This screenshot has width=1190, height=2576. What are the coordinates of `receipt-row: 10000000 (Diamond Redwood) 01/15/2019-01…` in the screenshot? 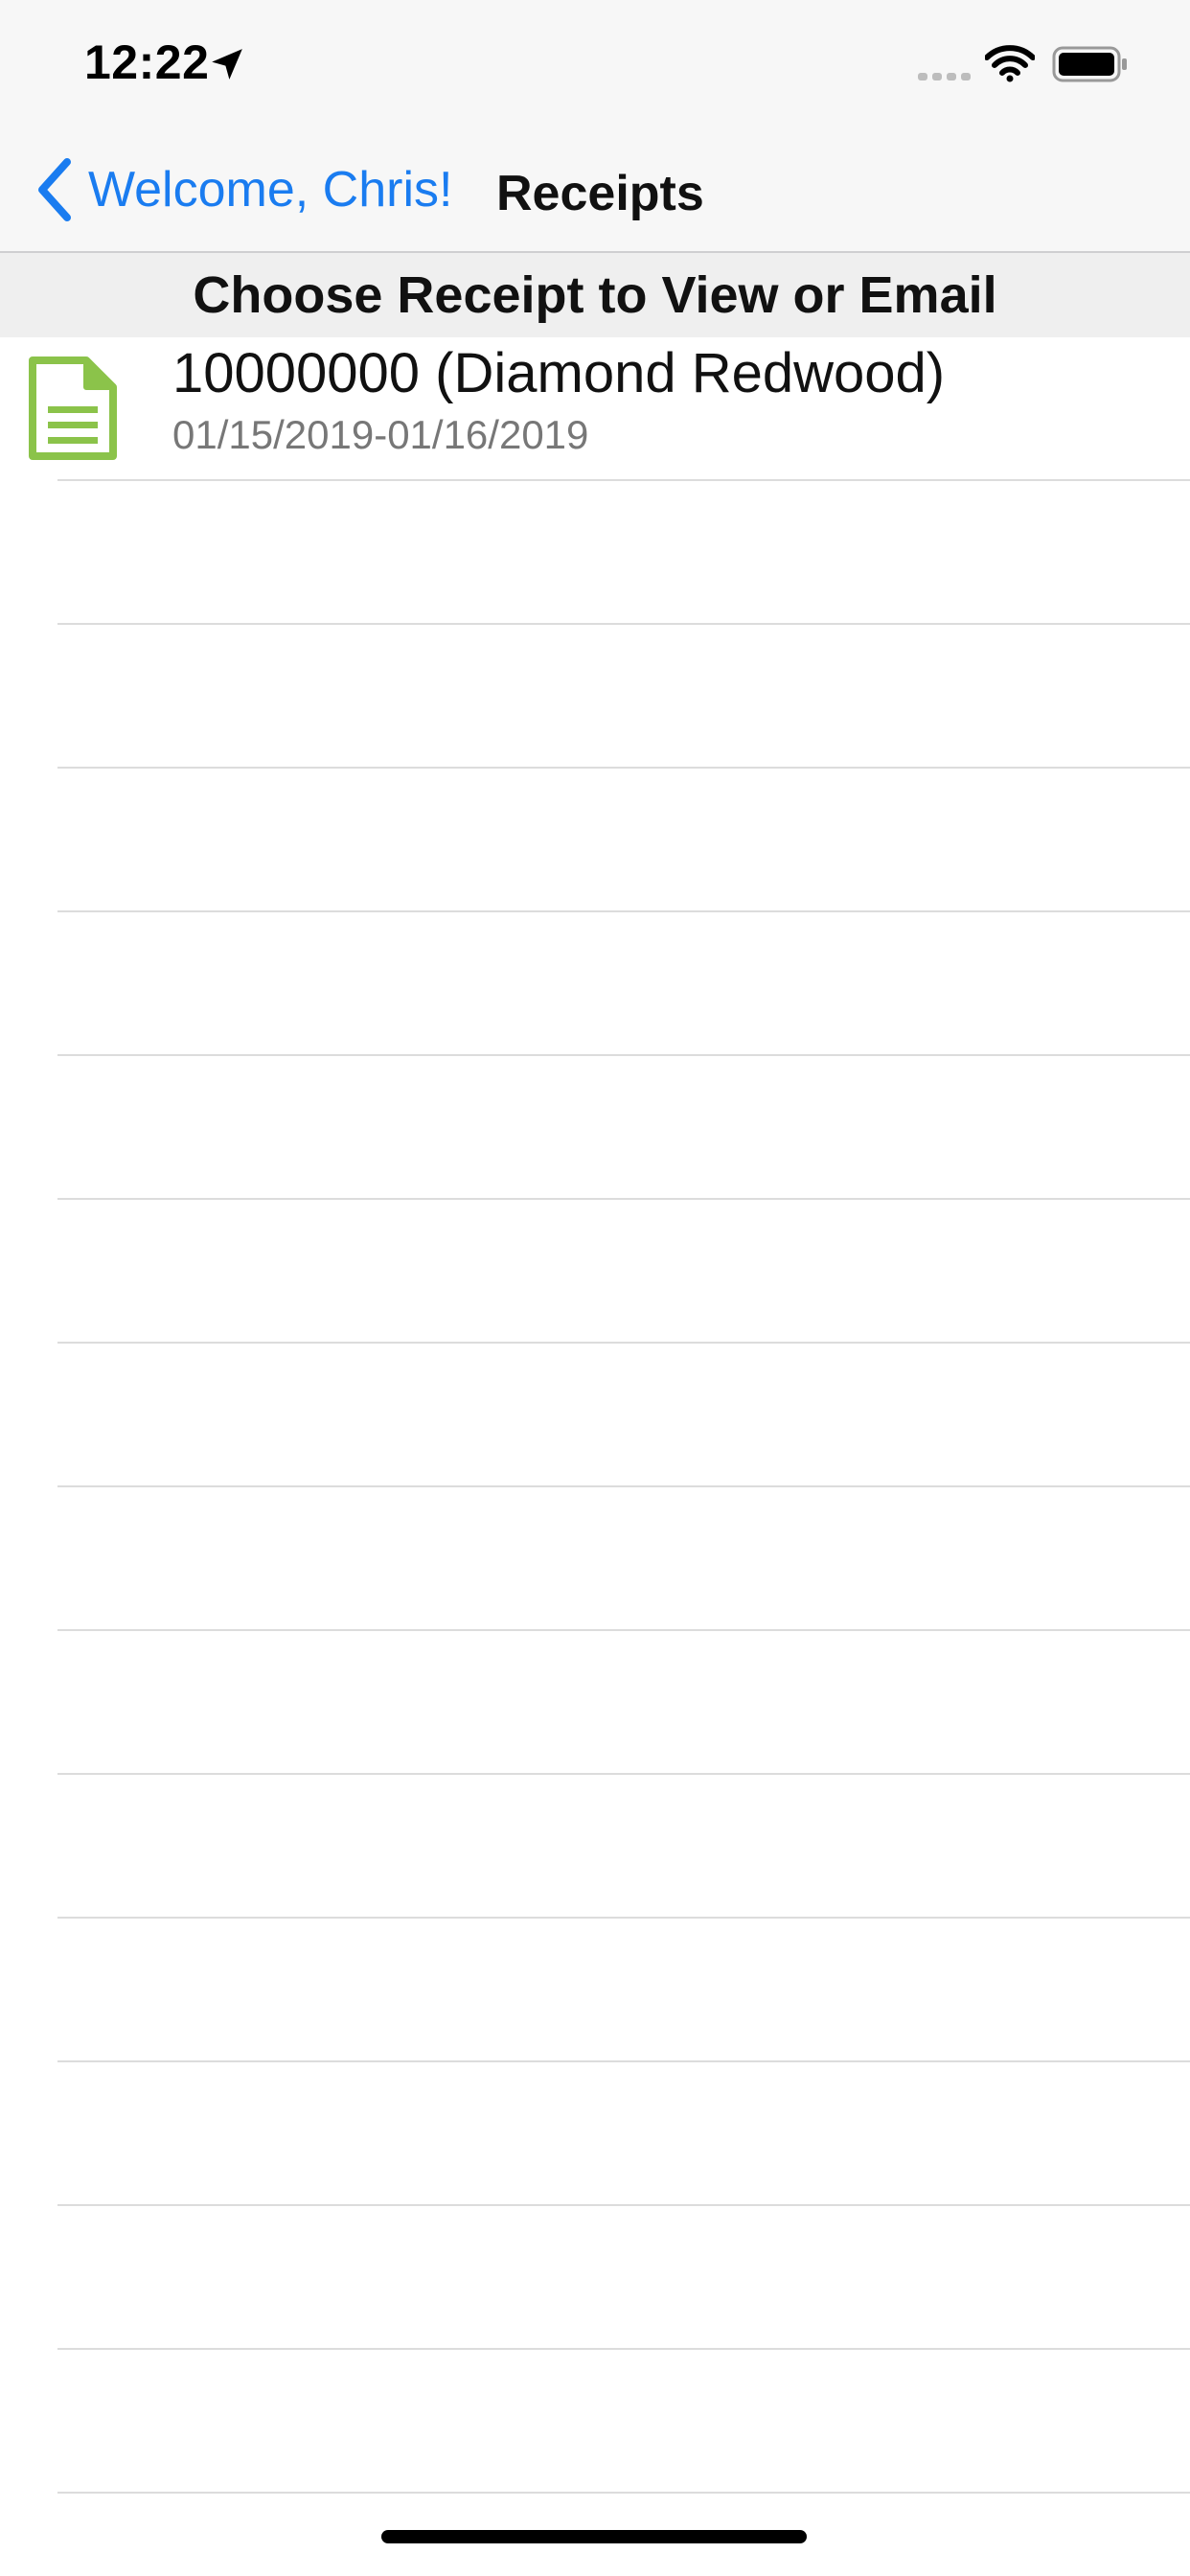 It's located at (595, 409).